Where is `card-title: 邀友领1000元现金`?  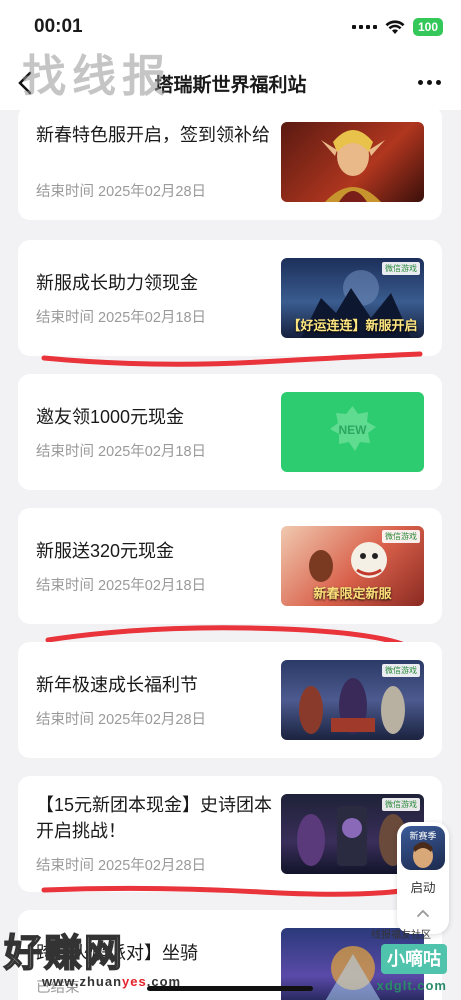
card-title: 邀友领1000元现金 is located at coordinates (110, 417).